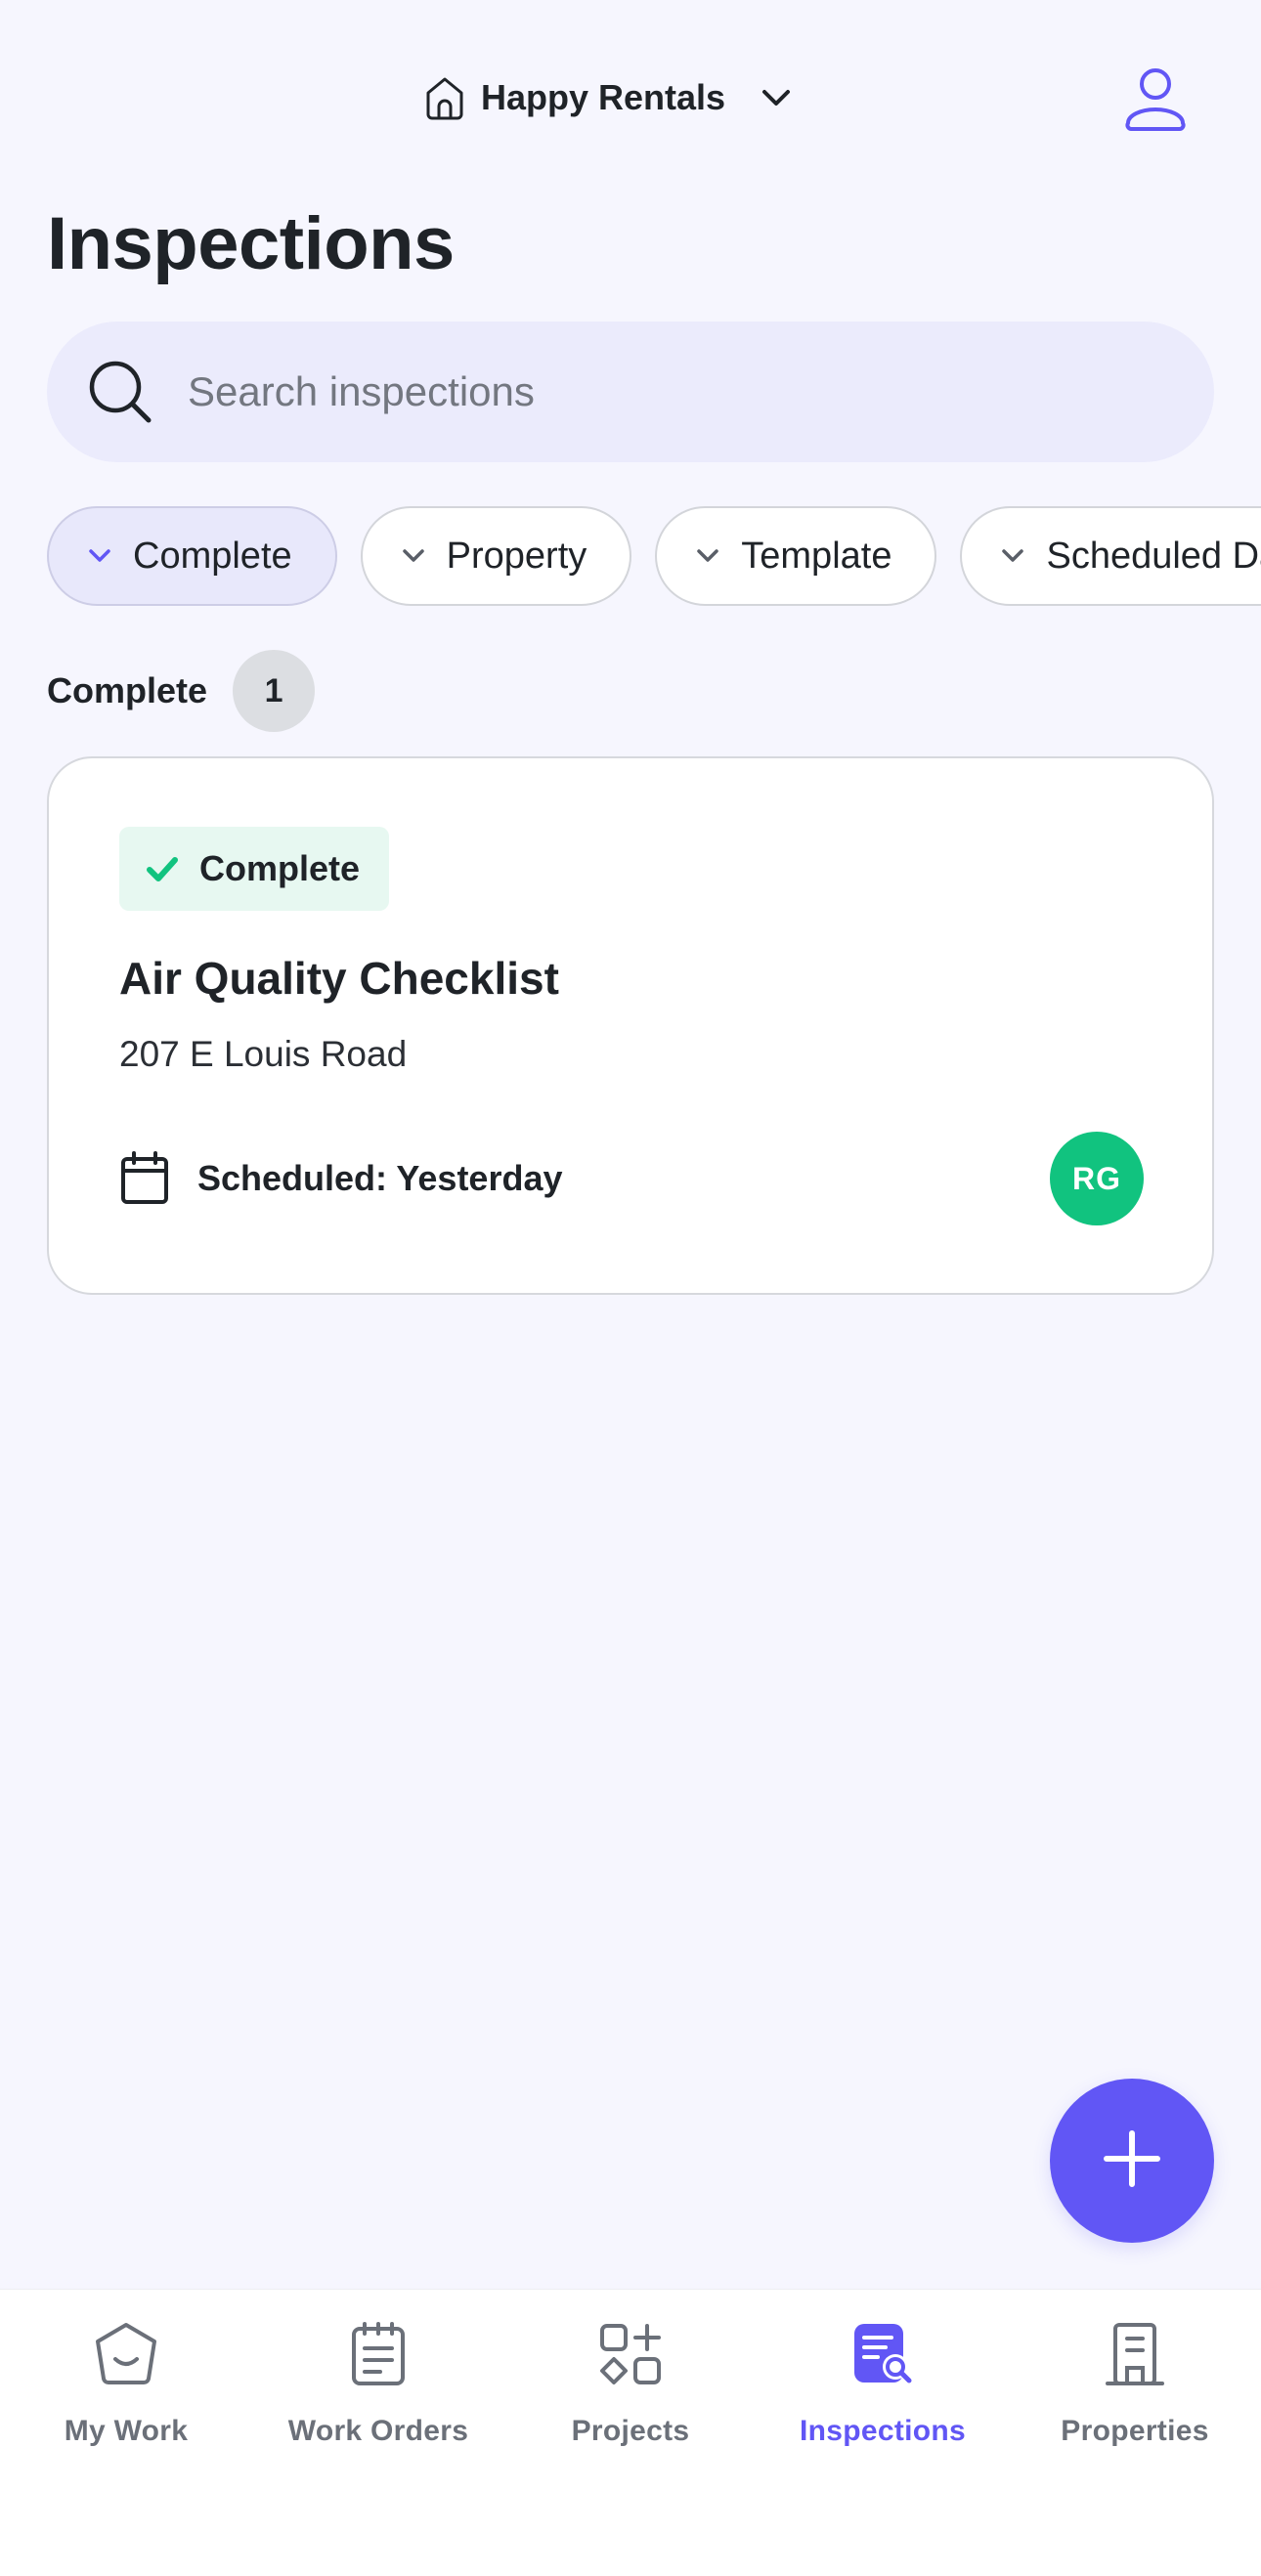 Image resolution: width=1261 pixels, height=2576 pixels. I want to click on nav-item-inspections: Inspections, so click(883, 2416).